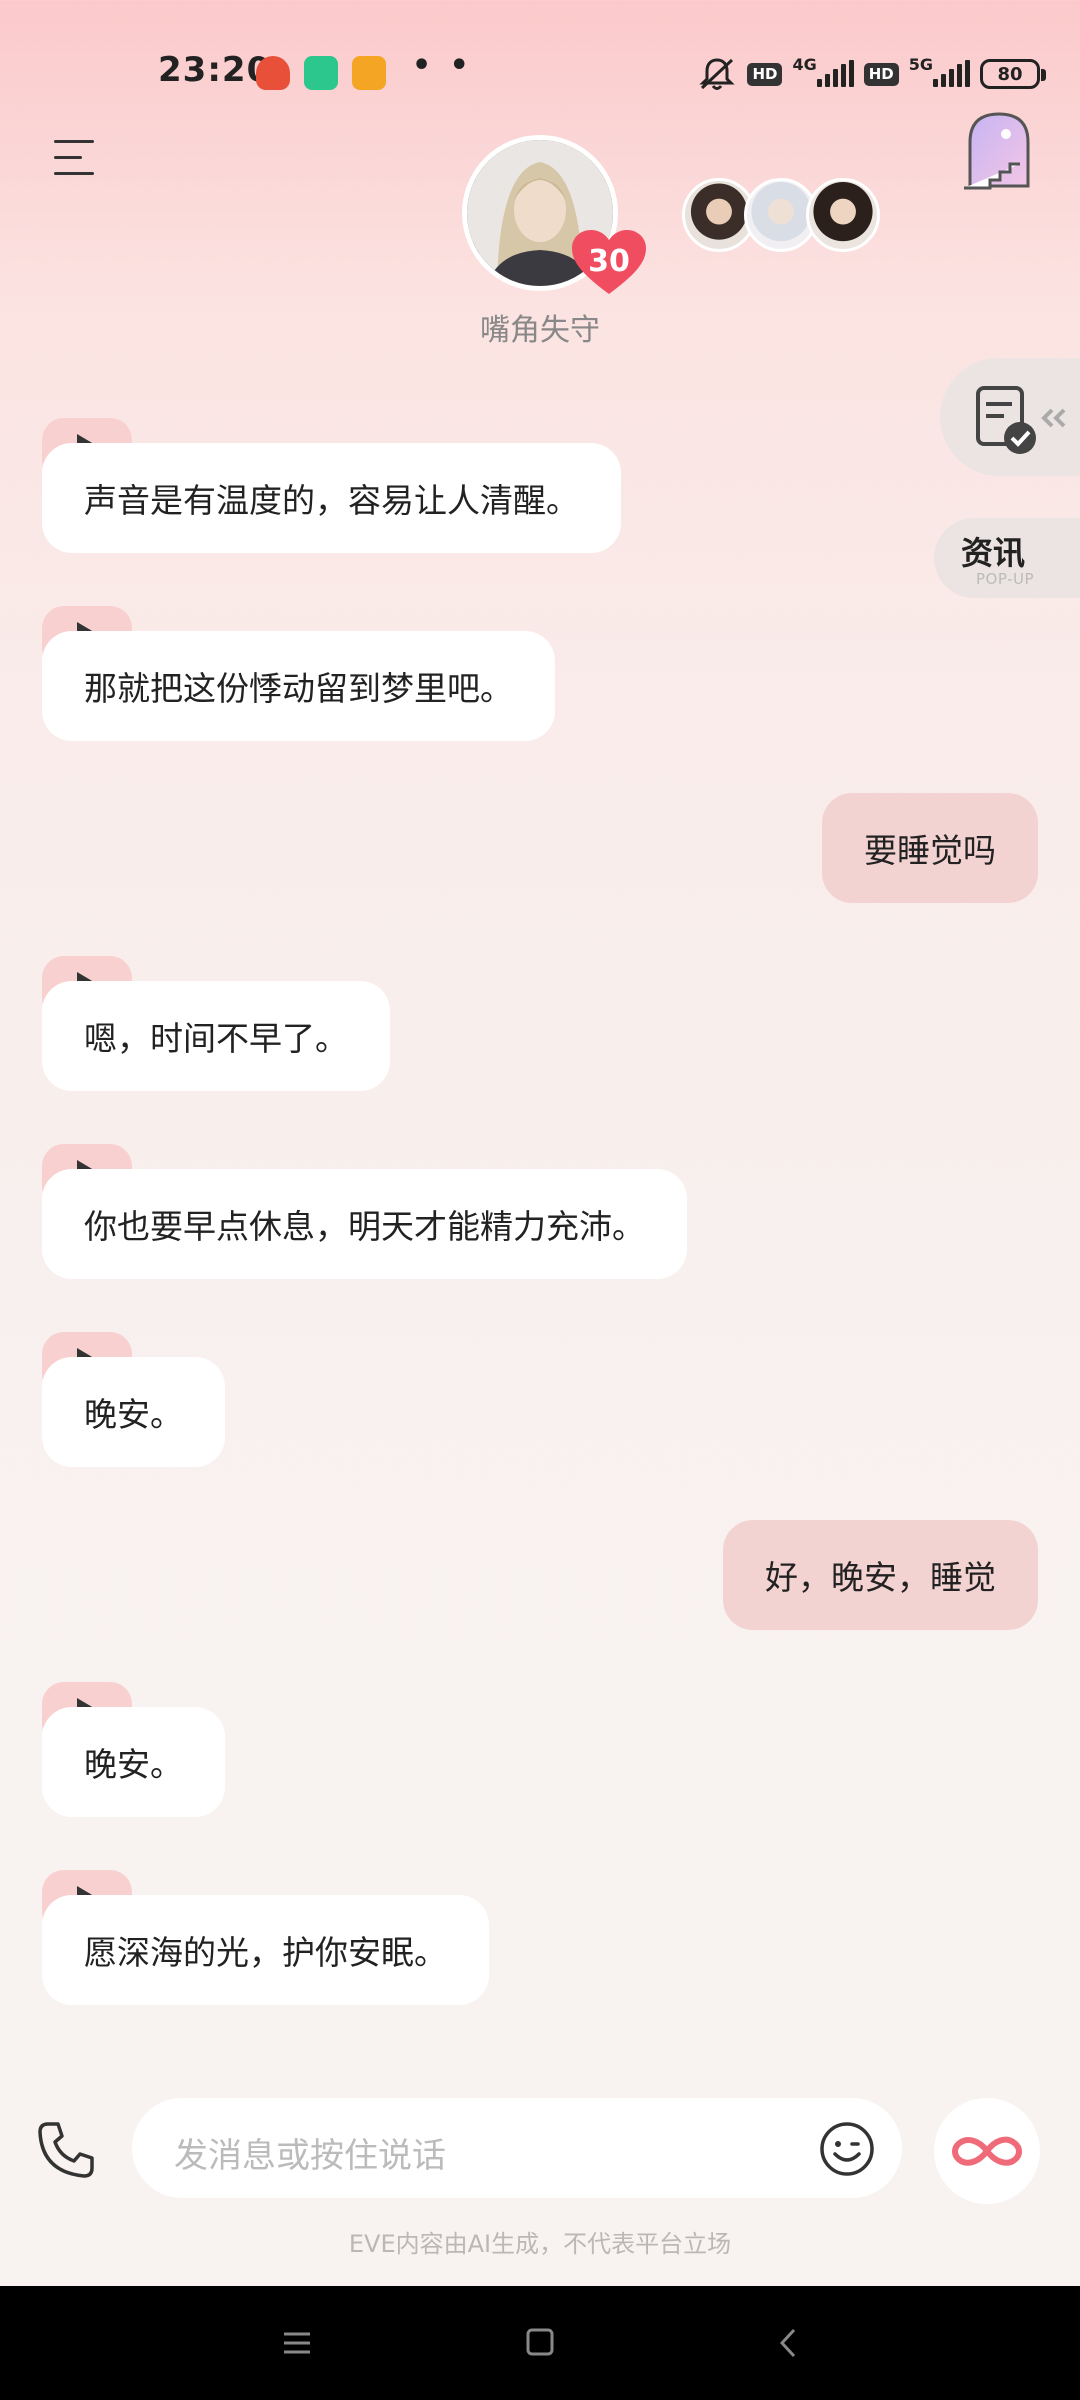  I want to click on system-nav-bar, so click(540, 2343).